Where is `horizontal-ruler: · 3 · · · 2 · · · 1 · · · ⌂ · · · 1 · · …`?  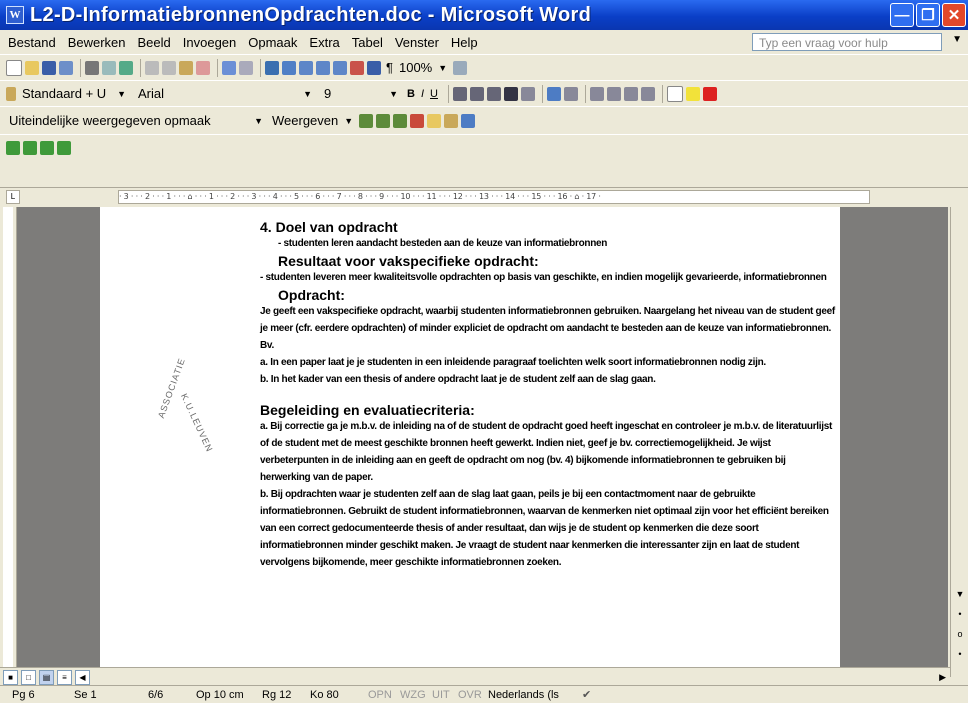 horizontal-ruler: · 3 · · · 2 · · · 1 · · · ⌂ · · · 1 · · … is located at coordinates (494, 197).